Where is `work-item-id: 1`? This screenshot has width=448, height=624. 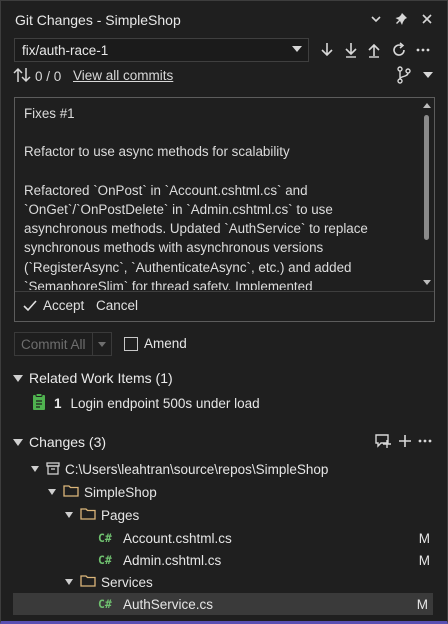 work-item-id: 1 is located at coordinates (58, 403).